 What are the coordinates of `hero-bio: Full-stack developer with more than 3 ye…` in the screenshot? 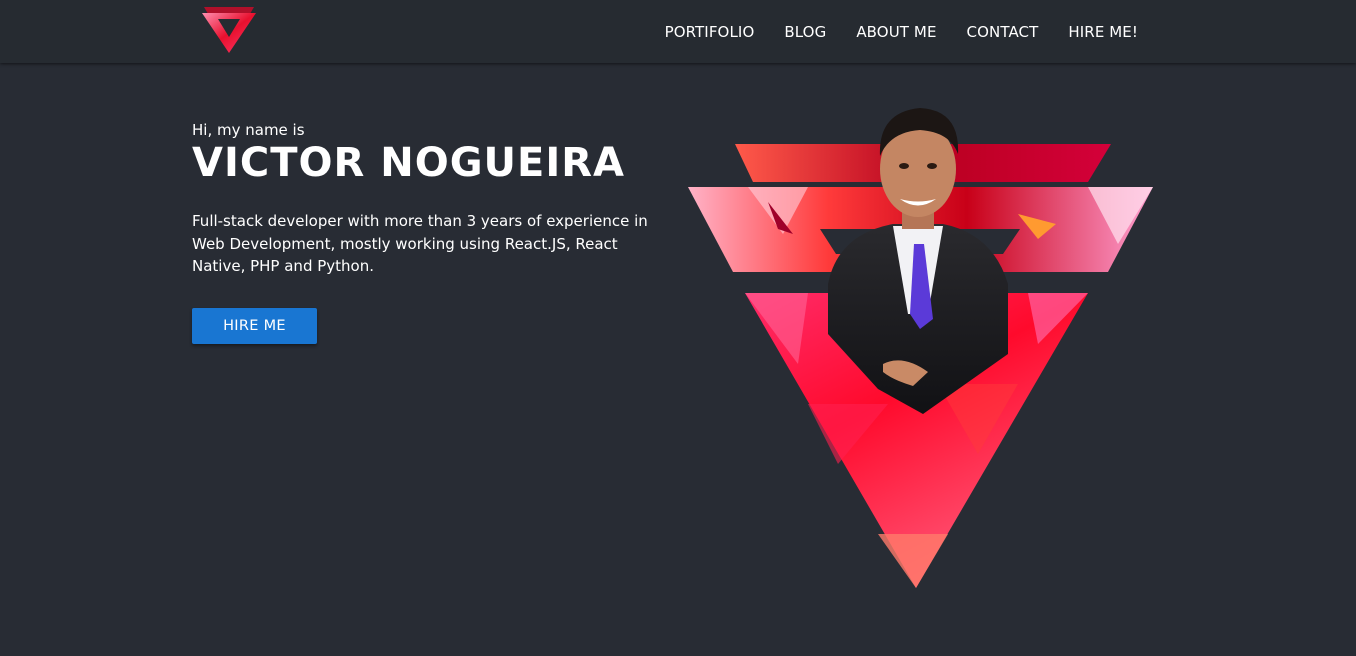 It's located at (420, 243).